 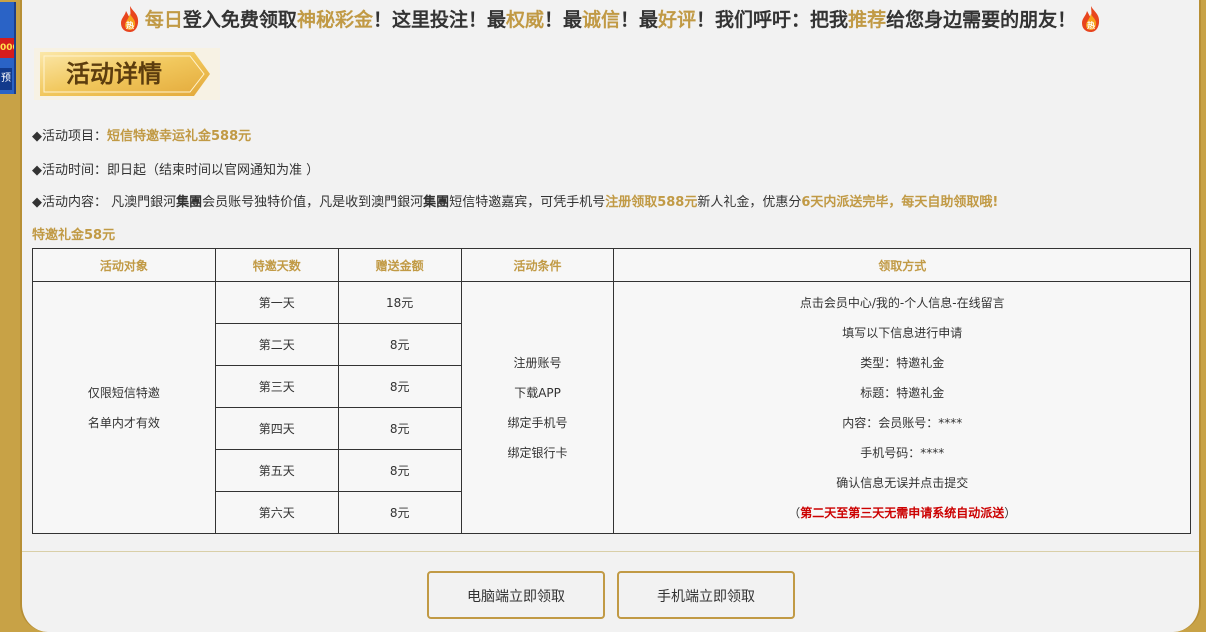 I want to click on detail-label: ◆活动内容：, so click(x=69, y=202).